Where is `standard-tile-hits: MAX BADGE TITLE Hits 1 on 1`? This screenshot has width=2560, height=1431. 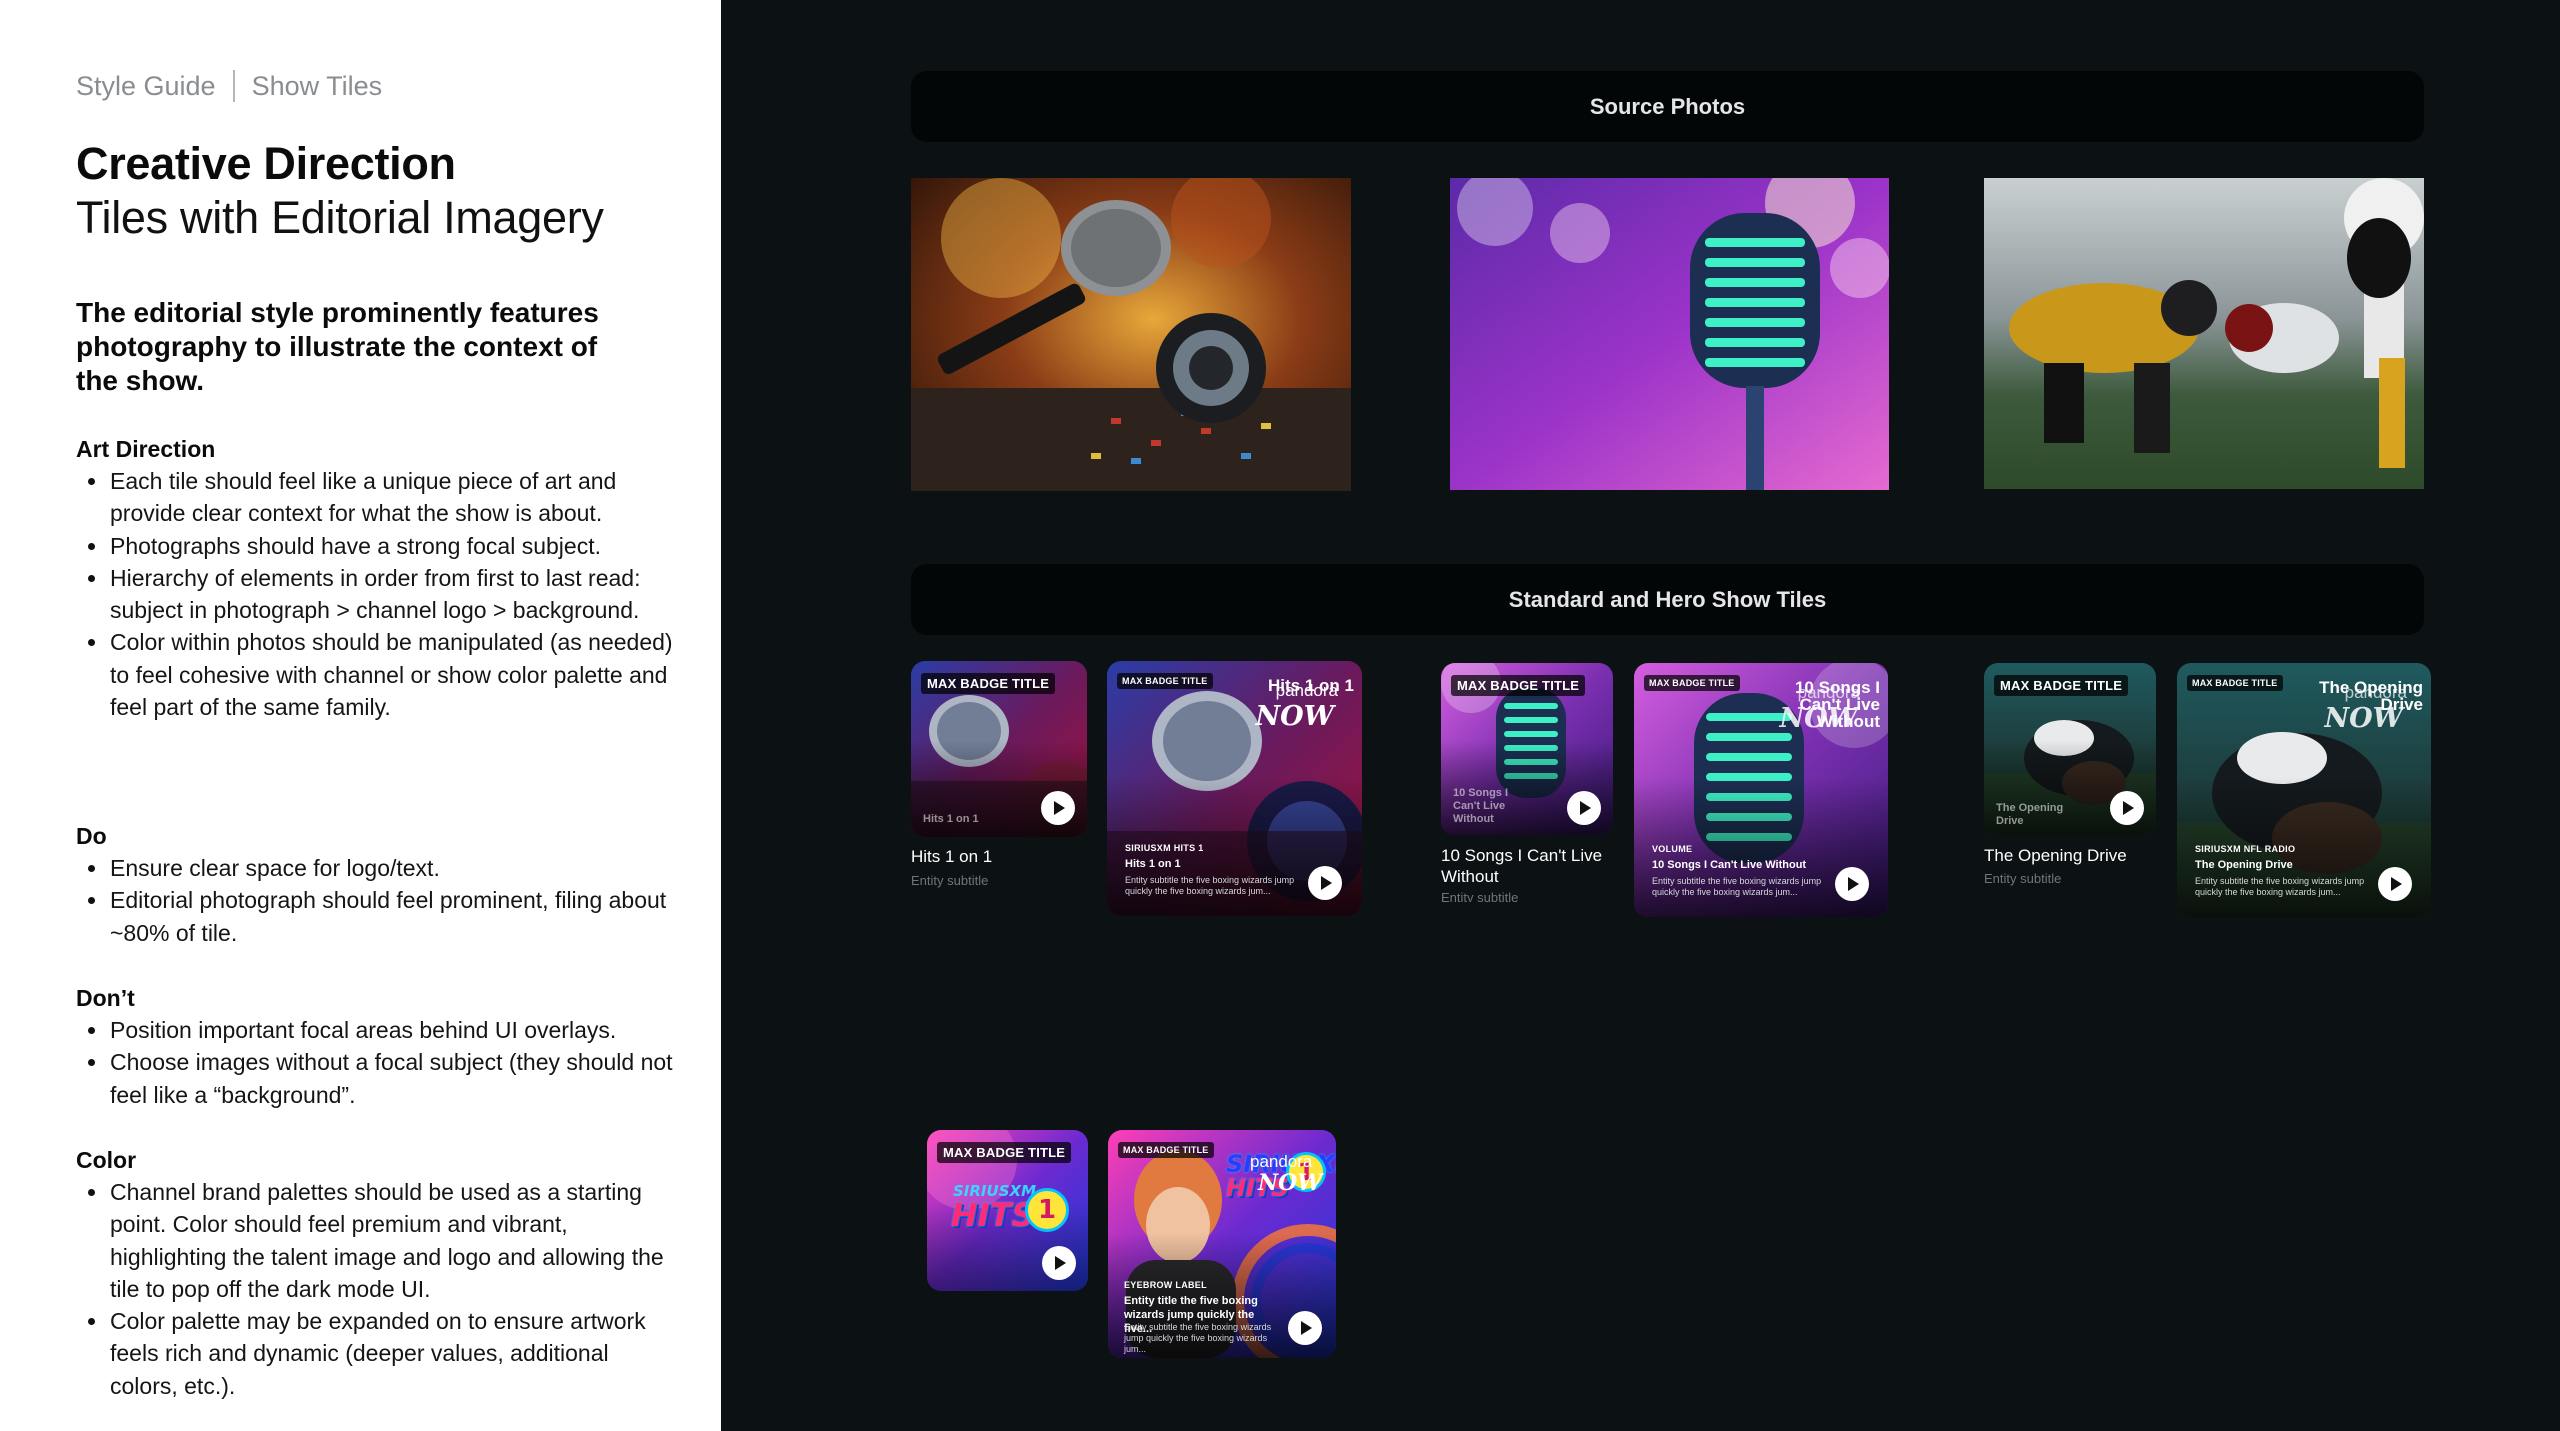 standard-tile-hits: MAX BADGE TITLE Hits 1 on 1 is located at coordinates (999, 749).